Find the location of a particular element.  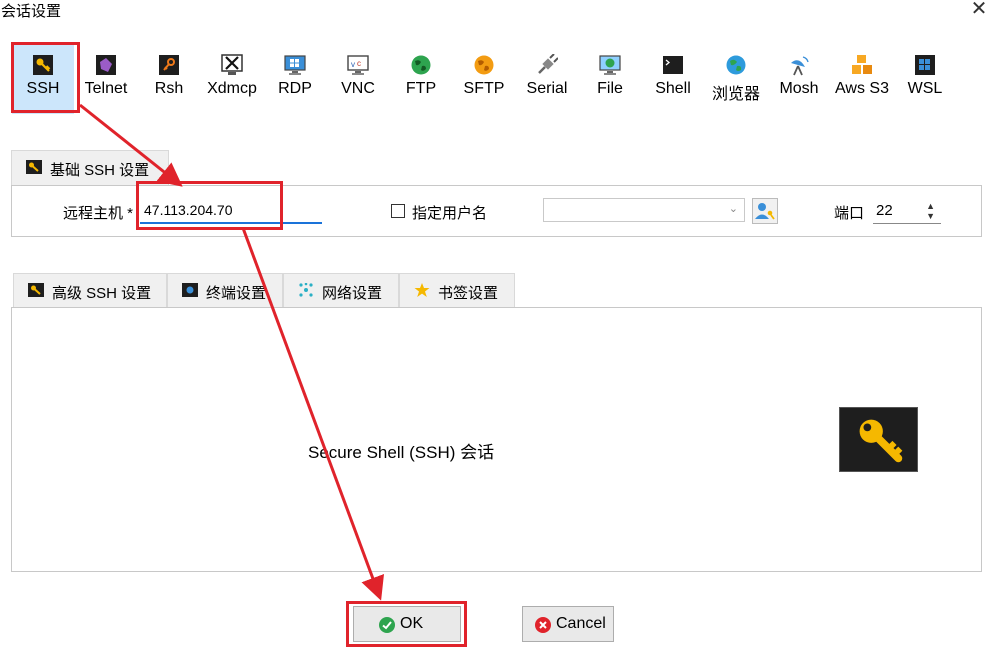

svg-text: c is located at coordinates (359, 63).